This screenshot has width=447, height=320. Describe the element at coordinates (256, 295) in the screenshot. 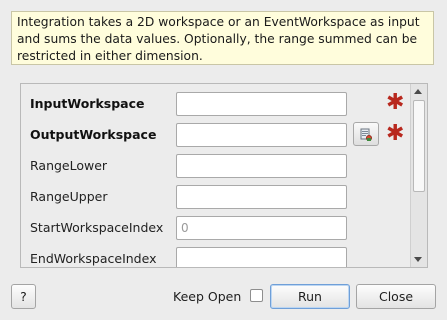

I see `keep-open-checkbox` at that location.